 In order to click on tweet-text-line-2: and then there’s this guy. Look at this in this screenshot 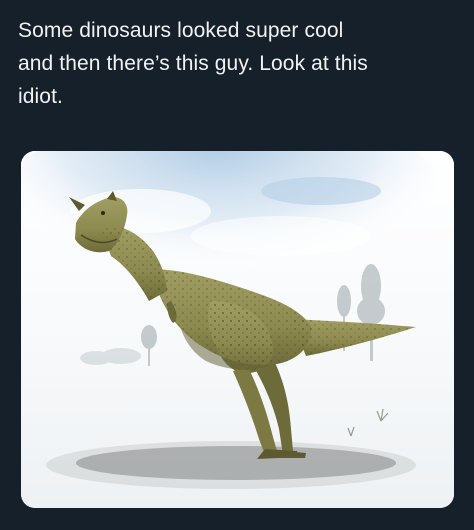, I will do `click(193, 63)`.